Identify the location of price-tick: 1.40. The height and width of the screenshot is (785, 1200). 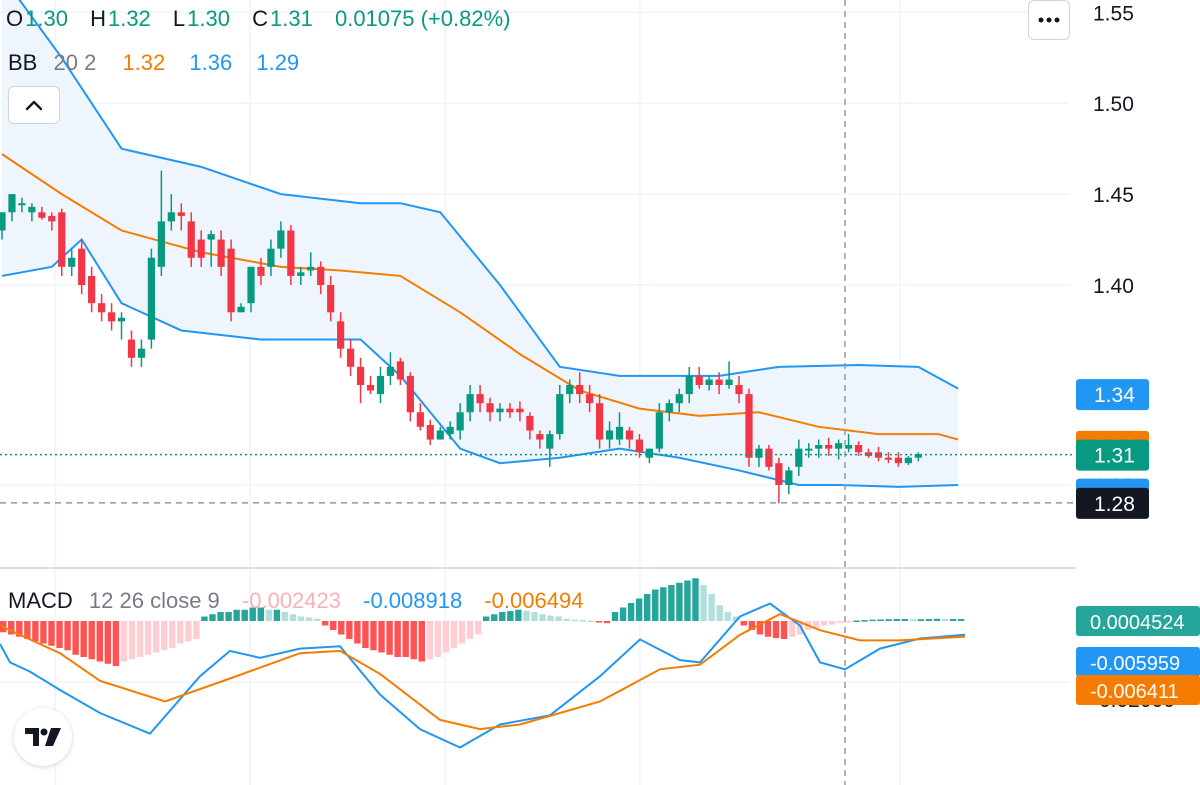
(1113, 286).